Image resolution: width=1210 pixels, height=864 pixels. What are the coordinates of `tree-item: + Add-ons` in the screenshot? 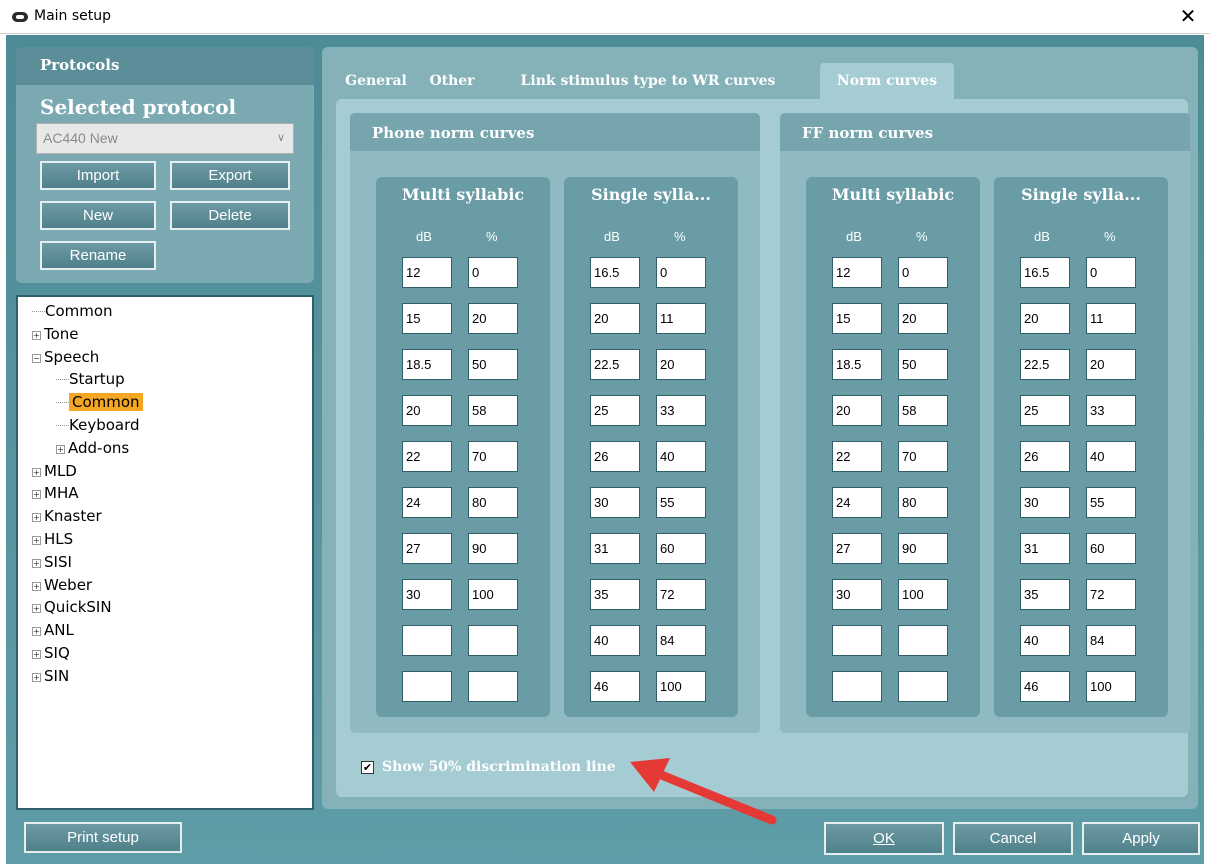 It's located at (92, 448).